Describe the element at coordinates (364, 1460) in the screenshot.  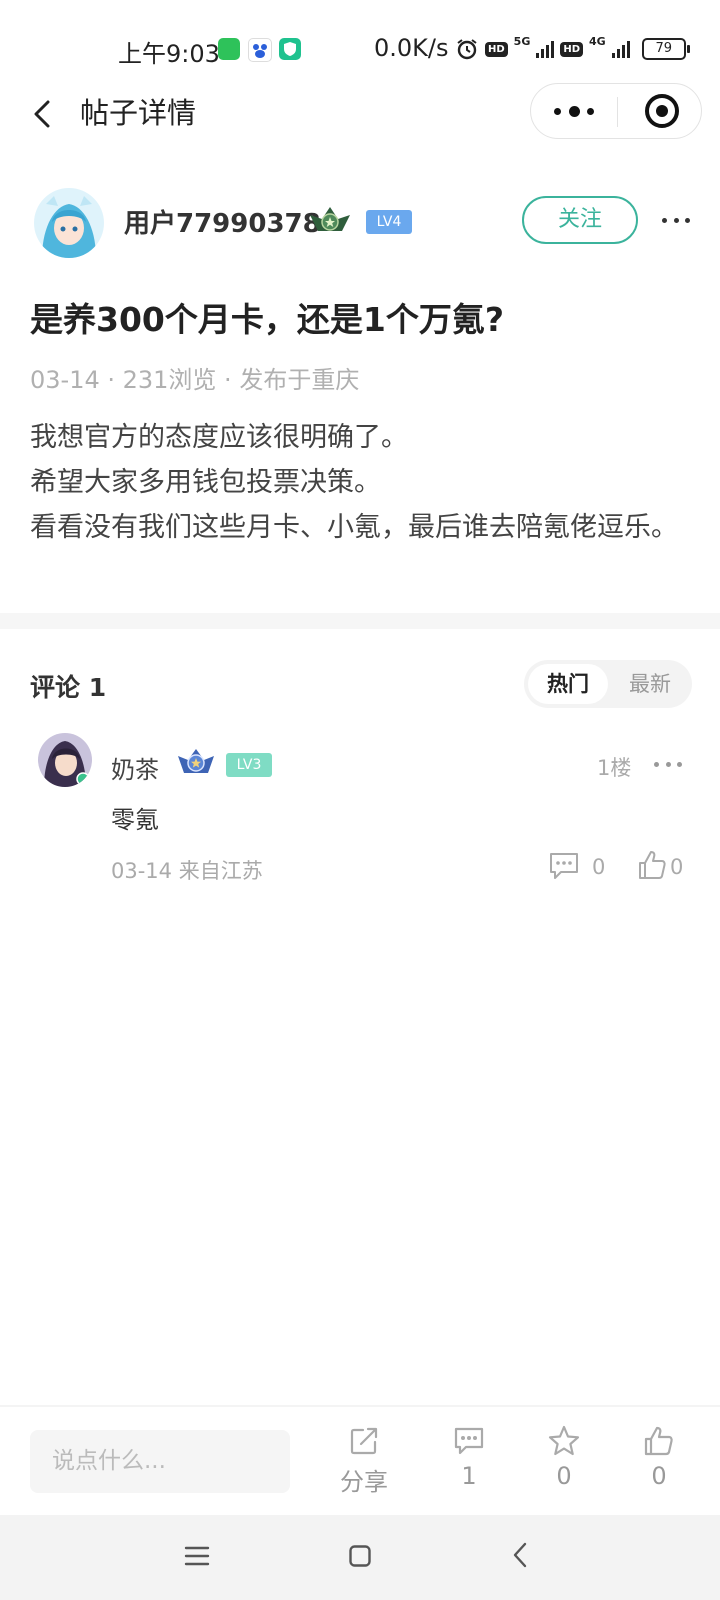
I see `share-button: 分享` at that location.